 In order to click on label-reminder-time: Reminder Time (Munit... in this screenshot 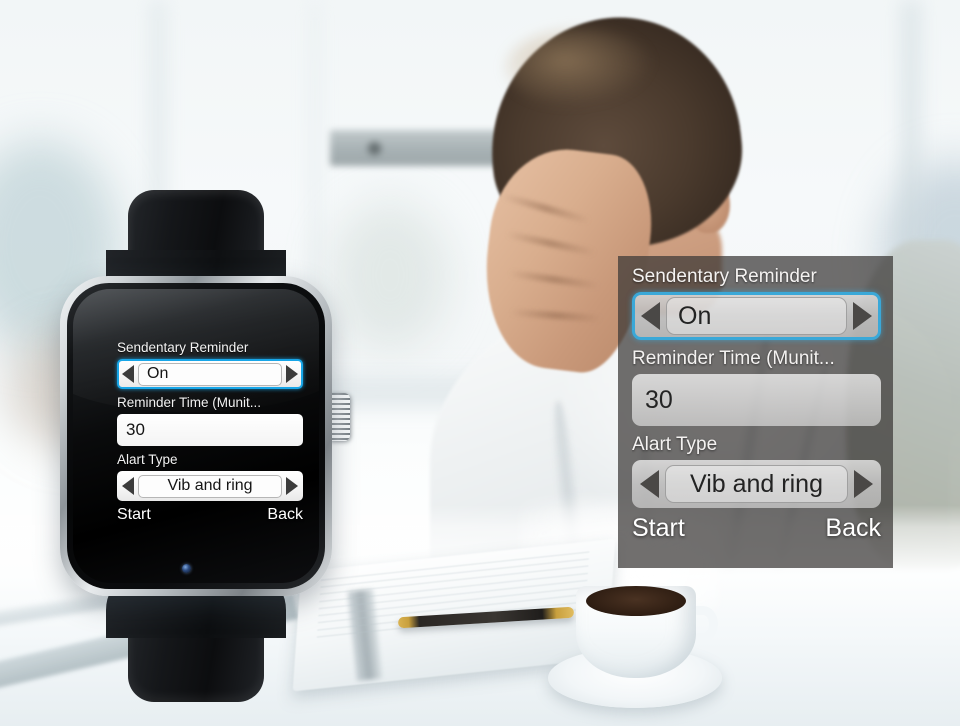, I will do `click(189, 402)`.